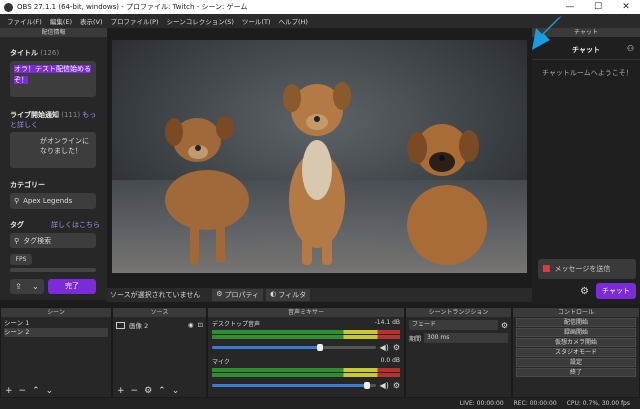  I want to click on menu-profile: プロファイル(P), so click(135, 21).